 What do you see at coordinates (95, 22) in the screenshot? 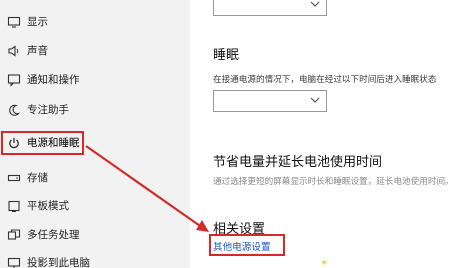
I see `sidebar-item-display: 显示` at bounding box center [95, 22].